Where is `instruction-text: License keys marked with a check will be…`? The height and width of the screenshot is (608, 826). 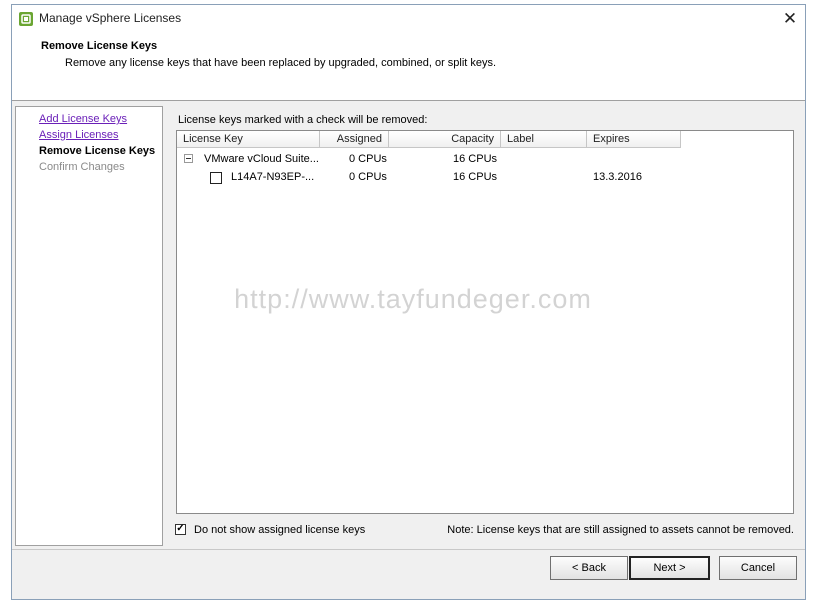
instruction-text: License keys marked with a check will be… is located at coordinates (303, 120).